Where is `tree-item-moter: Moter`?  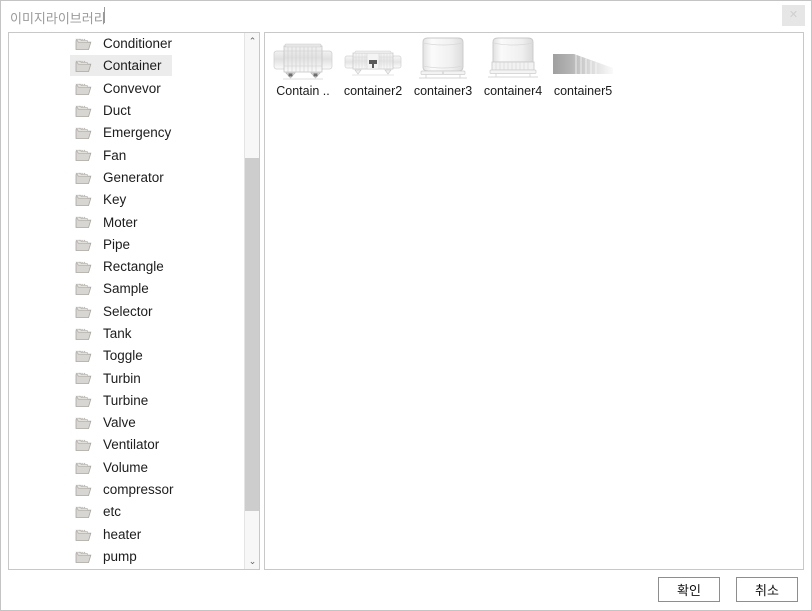
tree-item-moter: Moter is located at coordinates (127, 222).